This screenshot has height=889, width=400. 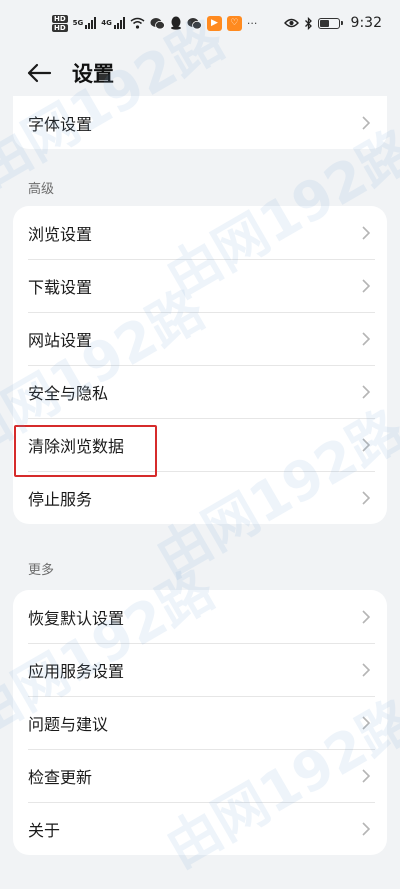 I want to click on settings-item-feedback: 问题与建议, so click(x=200, y=722).